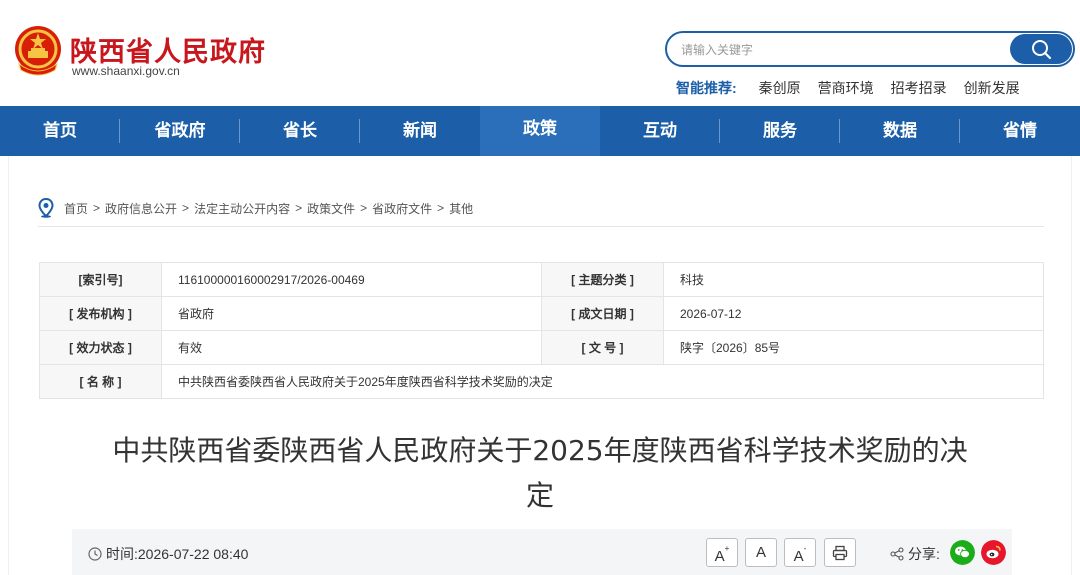 Image resolution: width=1080 pixels, height=575 pixels. Describe the element at coordinates (100, 381) in the screenshot. I see `document-name-label: [ 名 称 ]` at that location.